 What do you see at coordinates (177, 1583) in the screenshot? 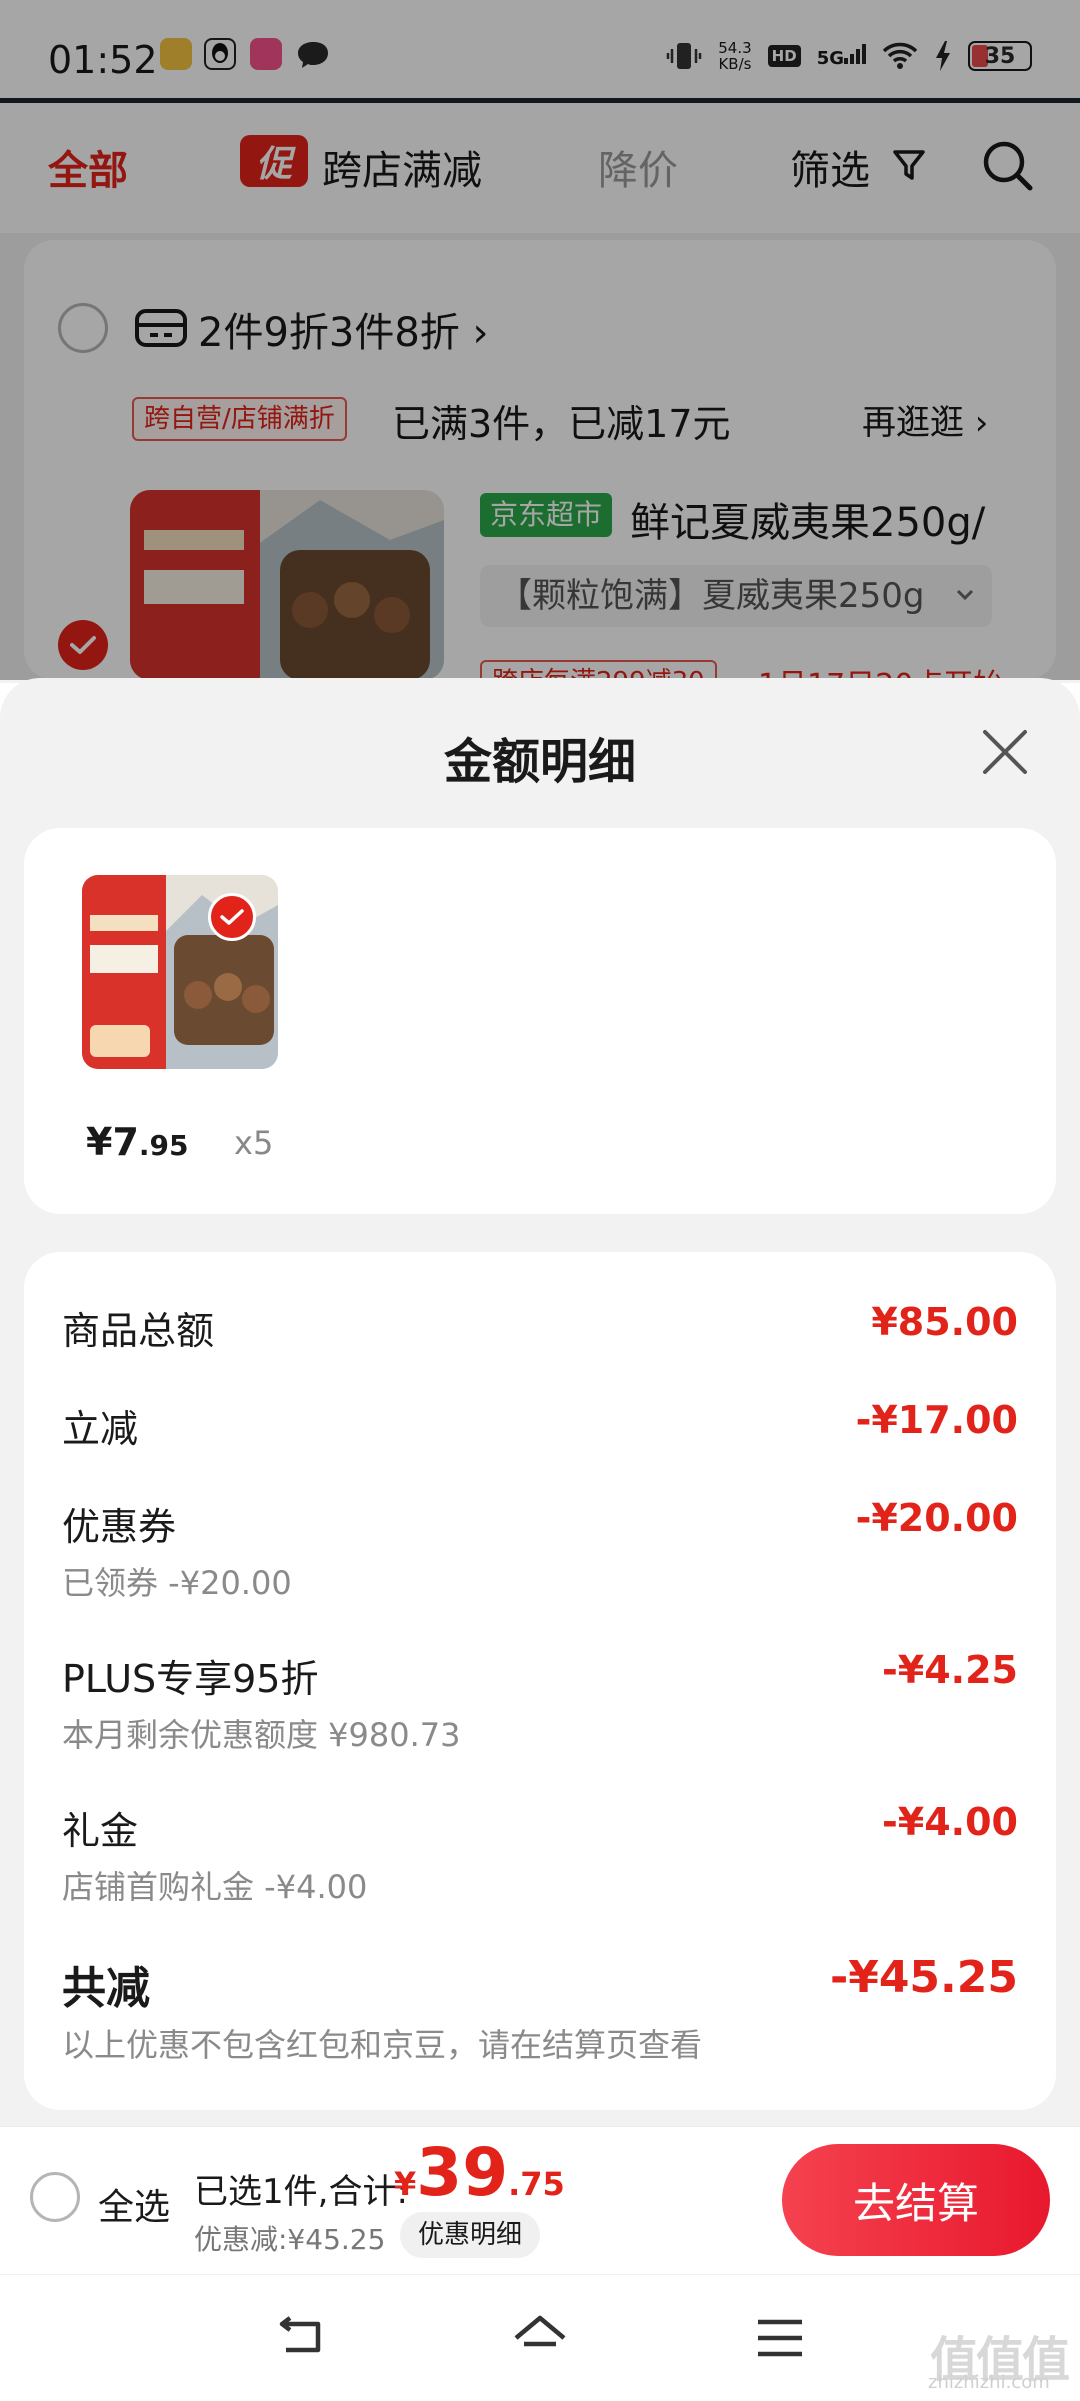
I see `coupon-sub: 已领券 -¥20.00` at bounding box center [177, 1583].